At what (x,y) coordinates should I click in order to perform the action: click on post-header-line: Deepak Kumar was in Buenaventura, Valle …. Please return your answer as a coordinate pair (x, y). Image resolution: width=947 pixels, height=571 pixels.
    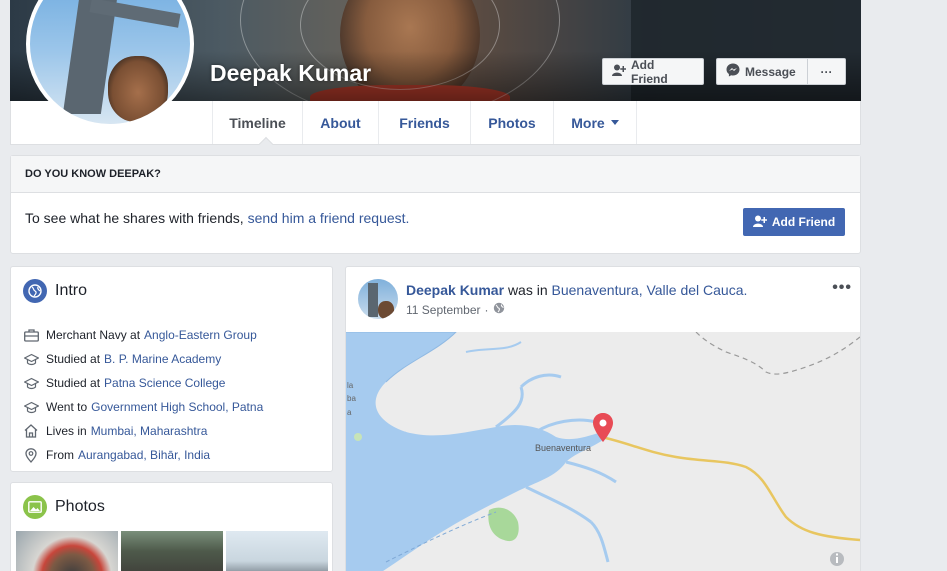
    Looking at the image, I should click on (576, 290).